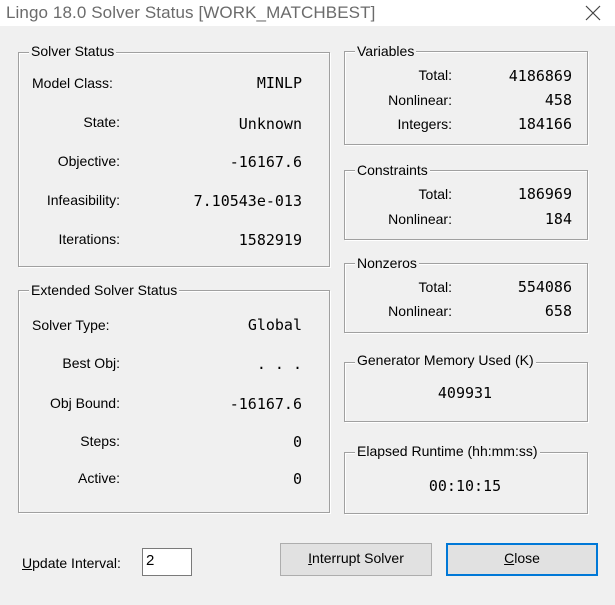 The width and height of the screenshot is (615, 605). What do you see at coordinates (558, 100) in the screenshot?
I see `variables-nonlinear-value: 458` at bounding box center [558, 100].